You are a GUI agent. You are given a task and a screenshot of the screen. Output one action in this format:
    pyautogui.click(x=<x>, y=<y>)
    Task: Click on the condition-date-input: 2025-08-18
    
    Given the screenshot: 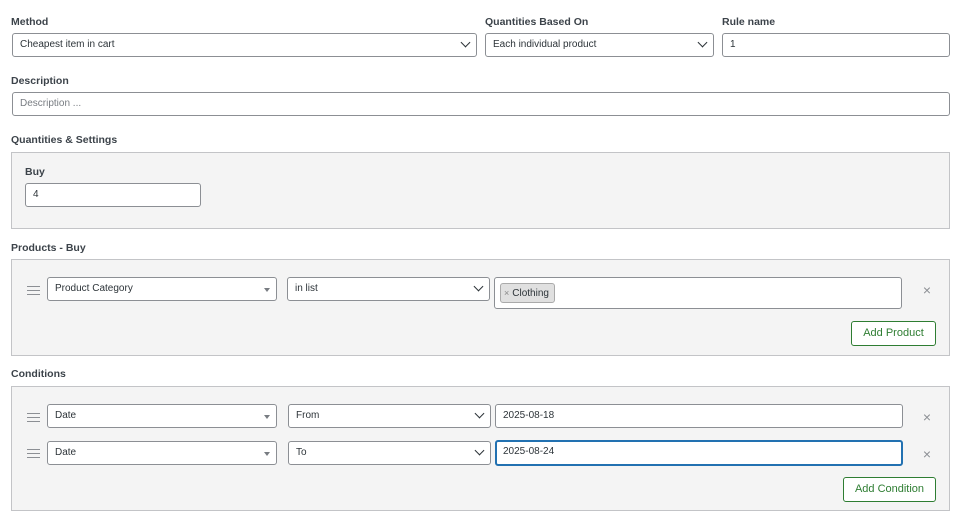 What is the action you would take?
    pyautogui.click(x=699, y=416)
    